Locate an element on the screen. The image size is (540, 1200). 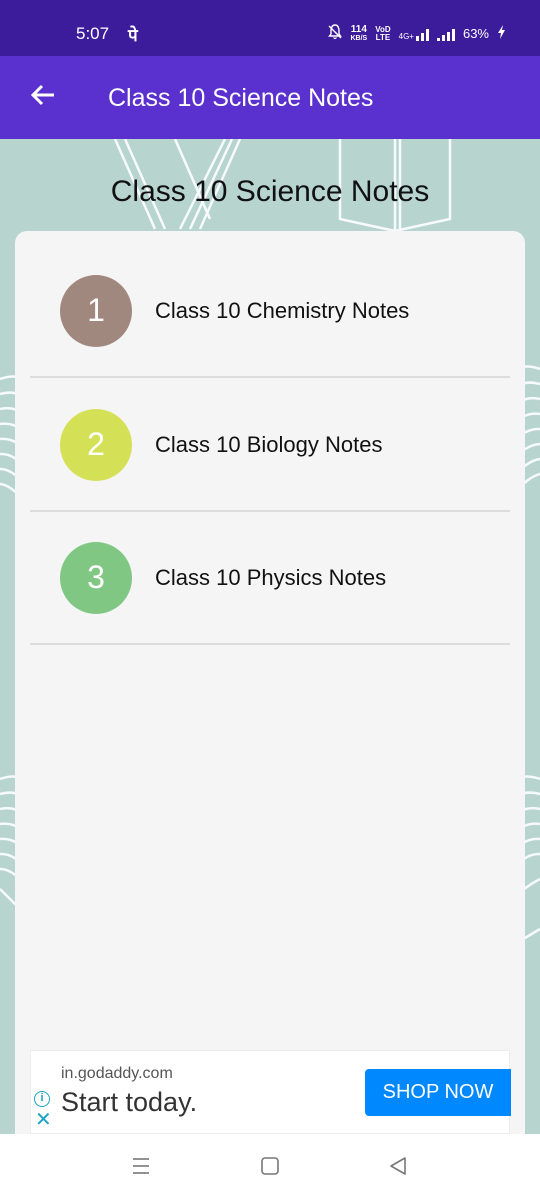
net-speed-value: 114 is located at coordinates (358, 29).